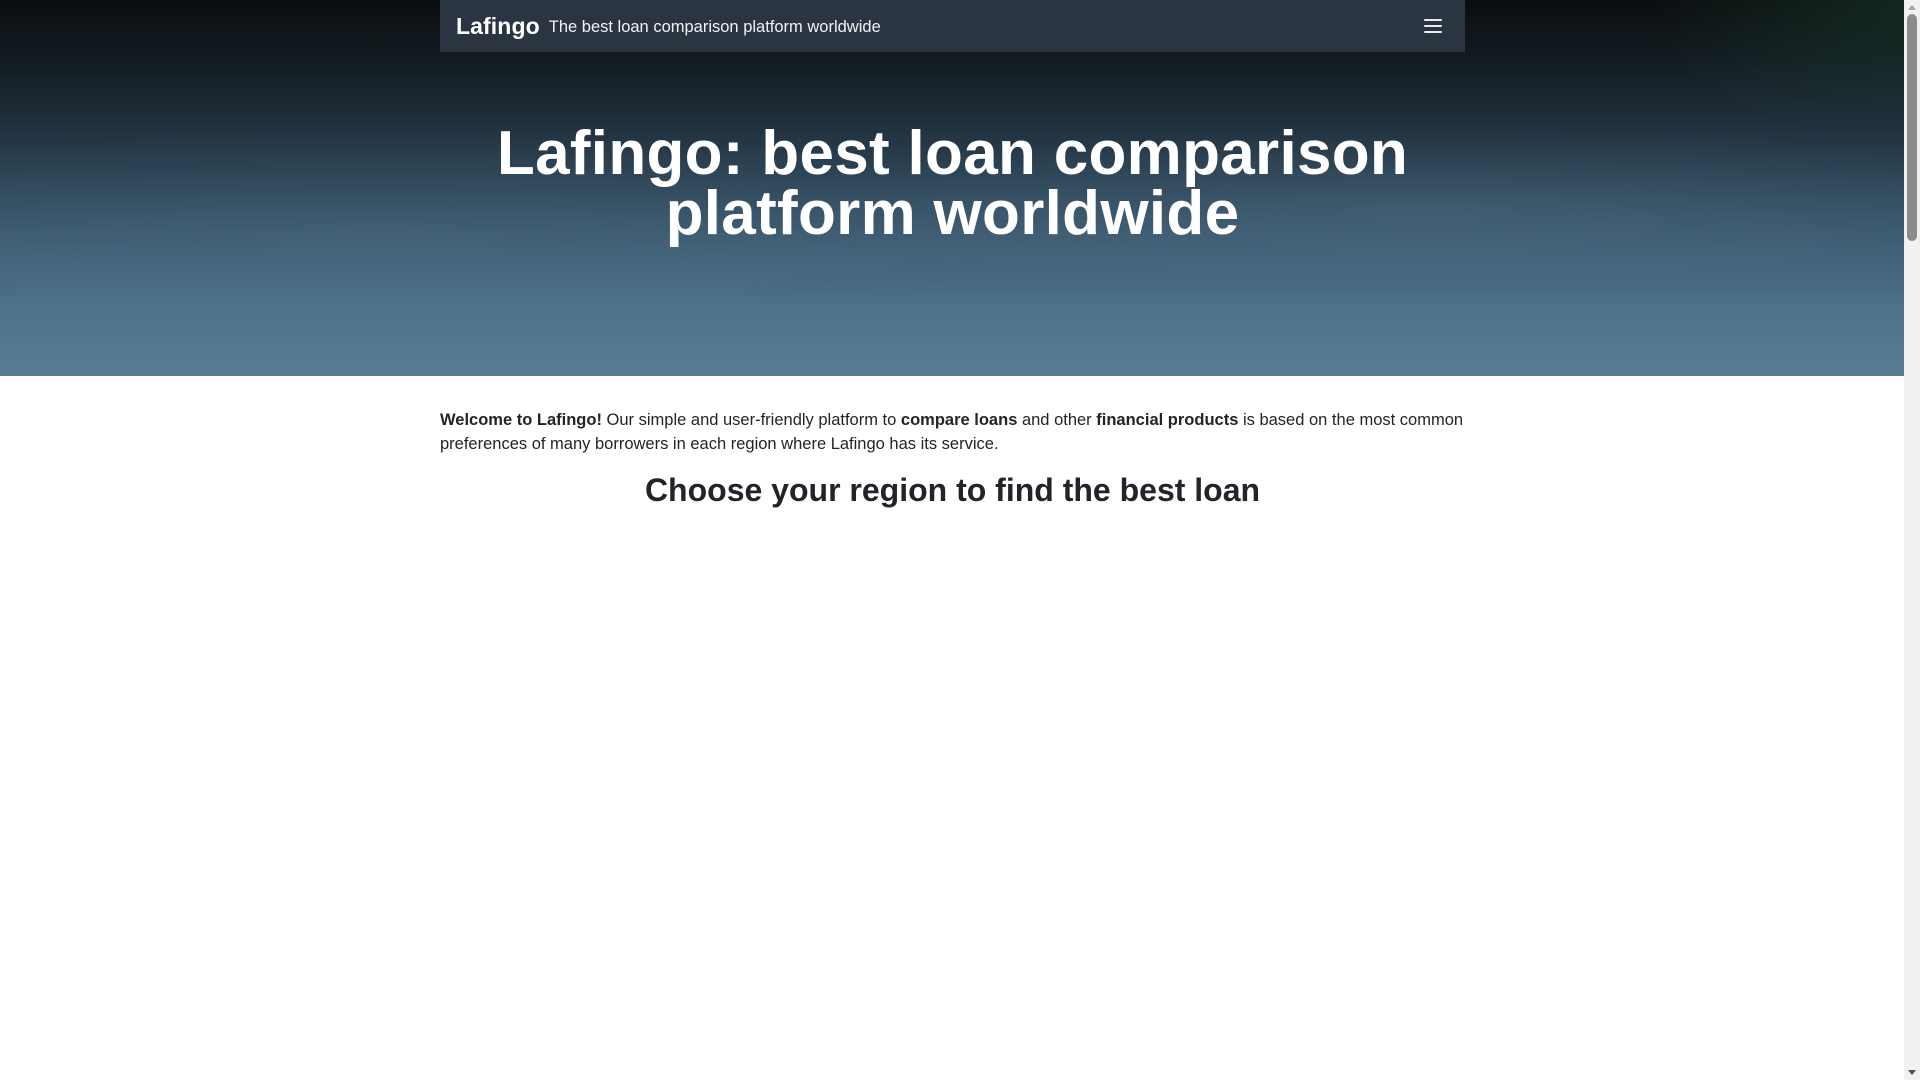  What do you see at coordinates (498, 26) in the screenshot?
I see `brand-logo-link: Lafingo` at bounding box center [498, 26].